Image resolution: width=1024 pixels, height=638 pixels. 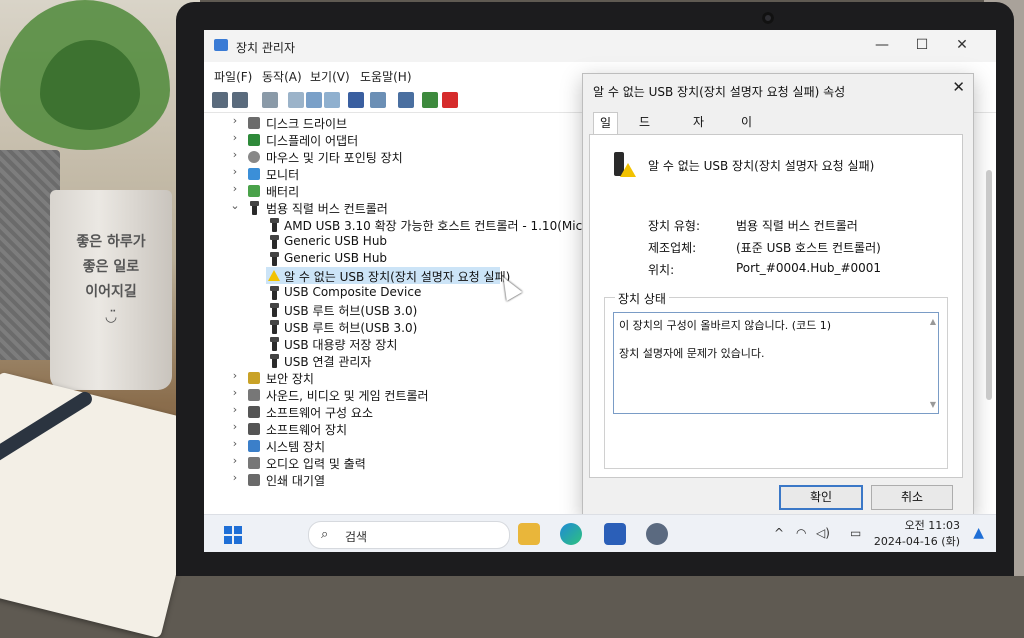 What do you see at coordinates (351, 311) in the screenshot?
I see `tree-item-label: USB 루트 허브(USB 3.0)` at bounding box center [351, 311].